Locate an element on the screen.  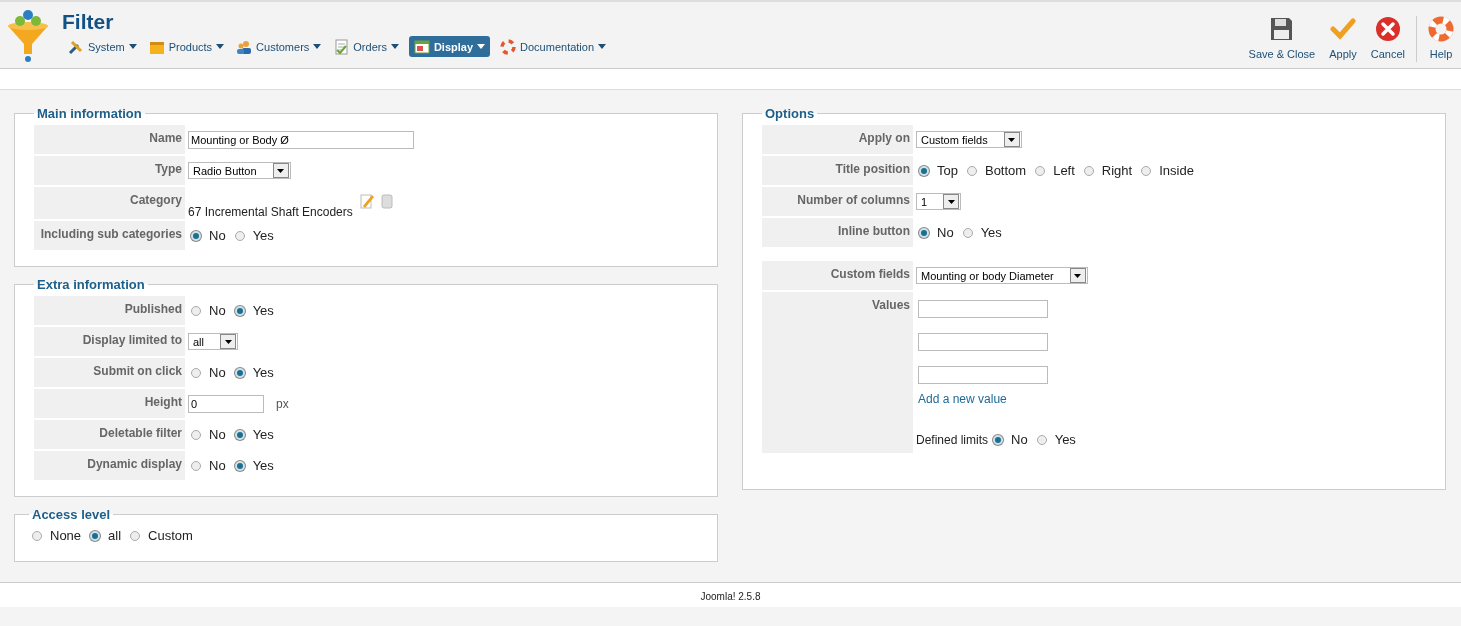
radio-label: all is located at coordinates (115, 535).